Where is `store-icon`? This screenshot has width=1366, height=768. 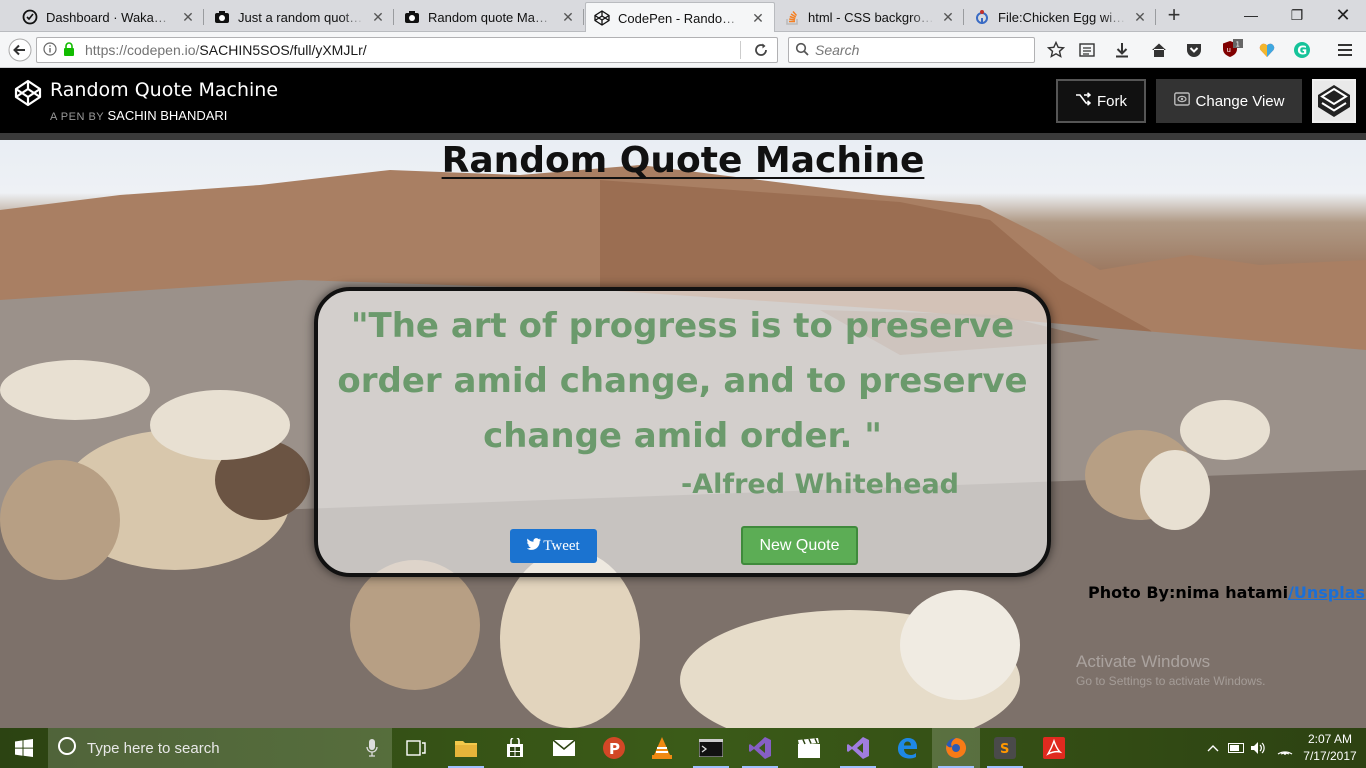 store-icon is located at coordinates (515, 748).